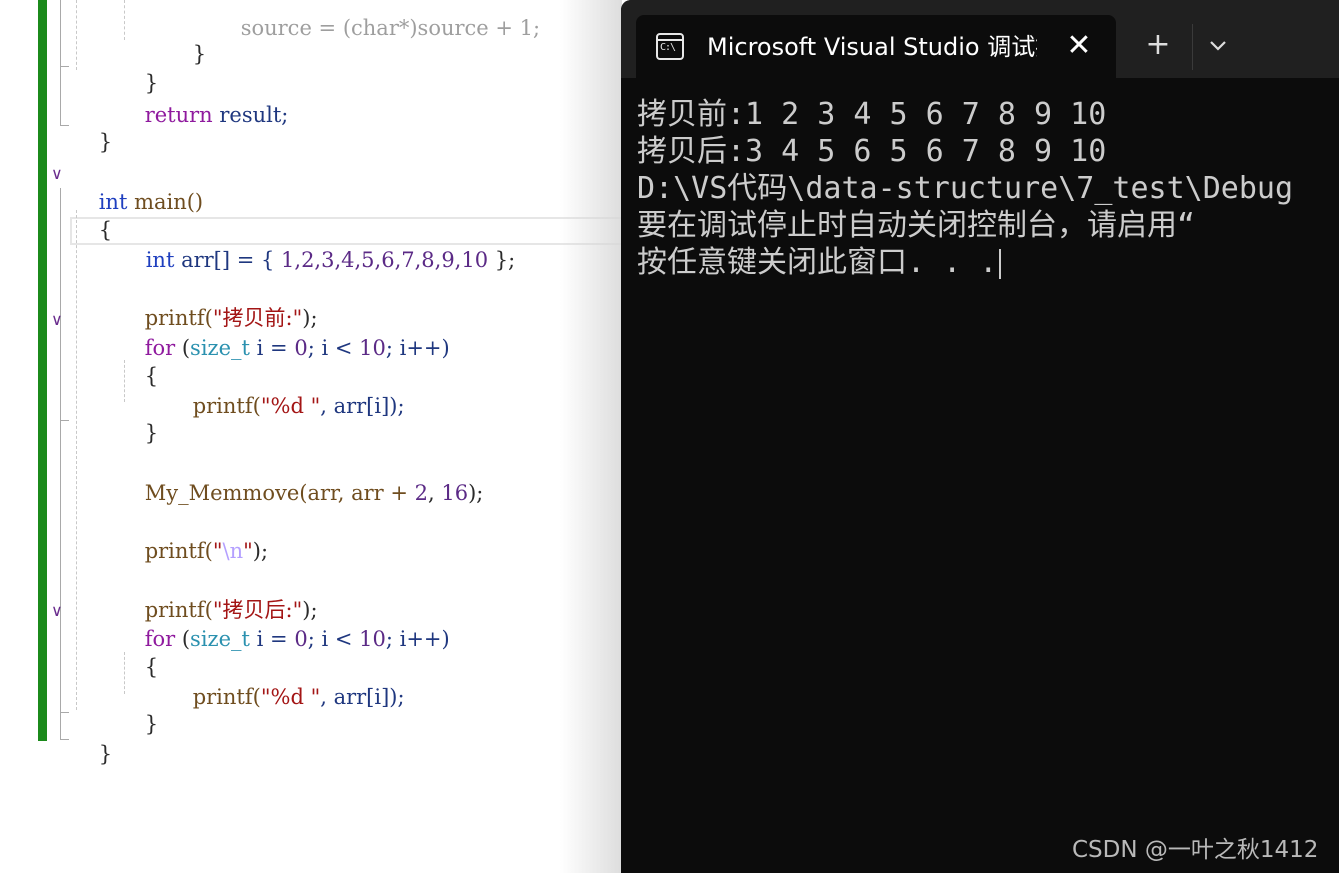 This screenshot has width=1339, height=873. What do you see at coordinates (1192, 47) in the screenshot?
I see `titlebar-divider` at bounding box center [1192, 47].